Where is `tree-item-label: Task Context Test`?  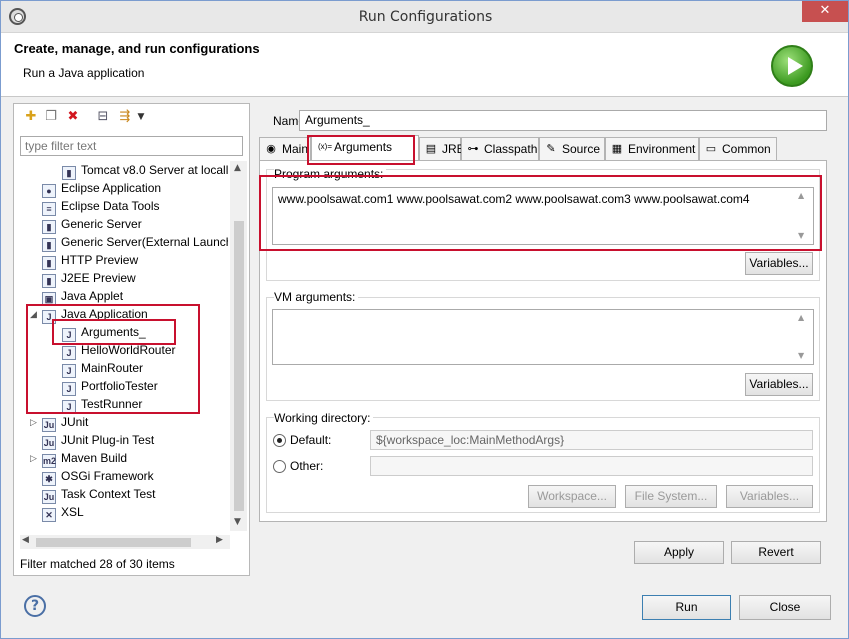
tree-item-label: Task Context Test is located at coordinates (108, 494).